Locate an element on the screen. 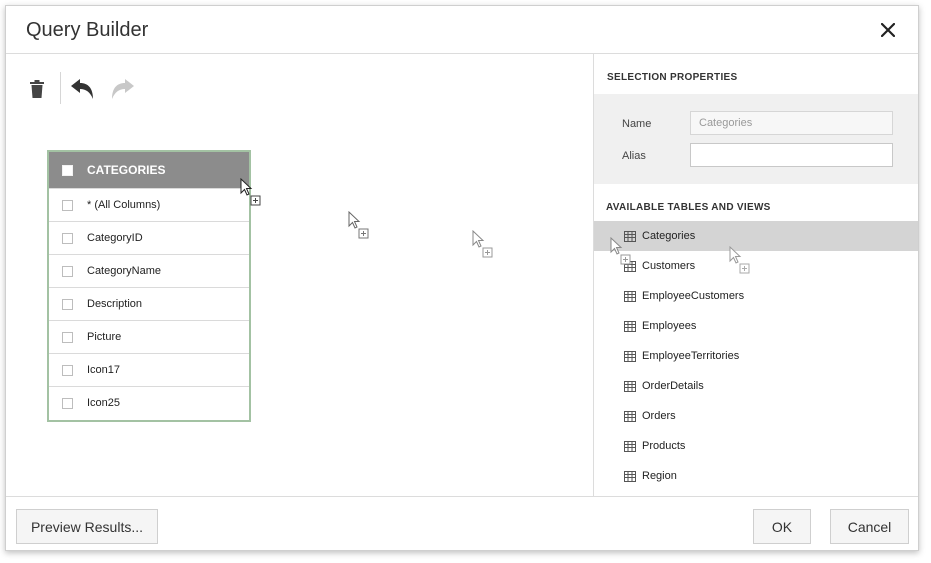  close-icon is located at coordinates (888, 30).